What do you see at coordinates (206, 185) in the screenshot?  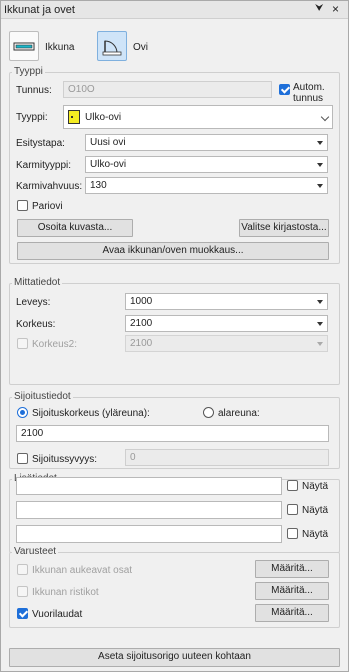 I see `frame-thickness-select: 130` at bounding box center [206, 185].